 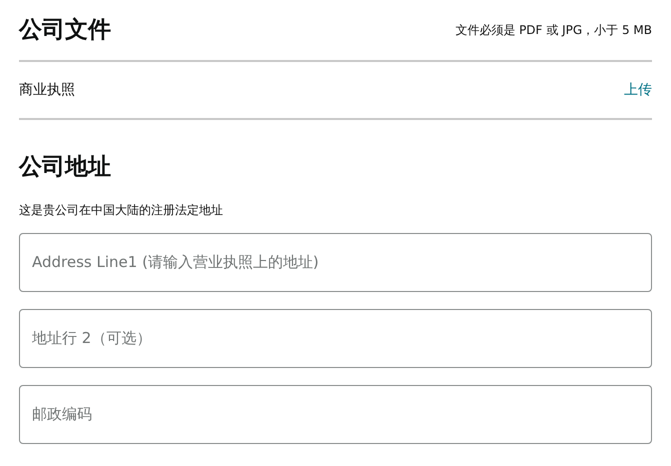 What do you see at coordinates (335, 262) in the screenshot?
I see `input-field: Address Line1 (请输入营业执照上的地址)` at bounding box center [335, 262].